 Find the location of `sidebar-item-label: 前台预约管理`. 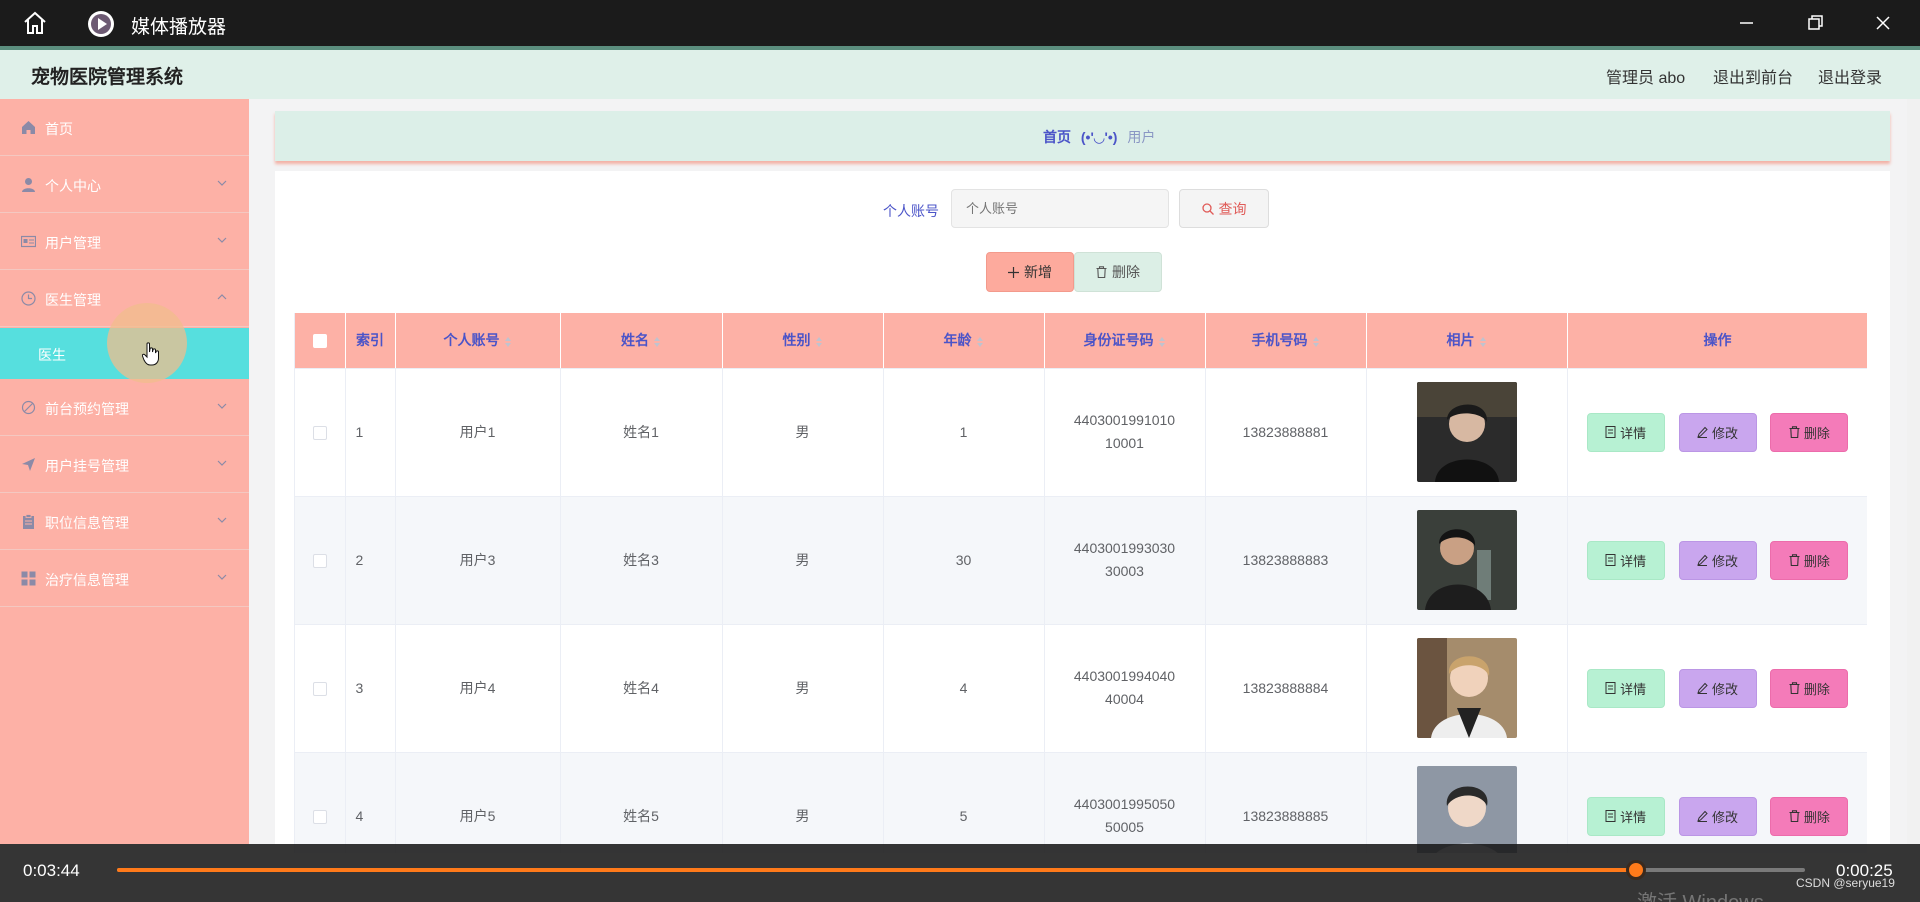

sidebar-item-label: 前台预约管理 is located at coordinates (87, 409).